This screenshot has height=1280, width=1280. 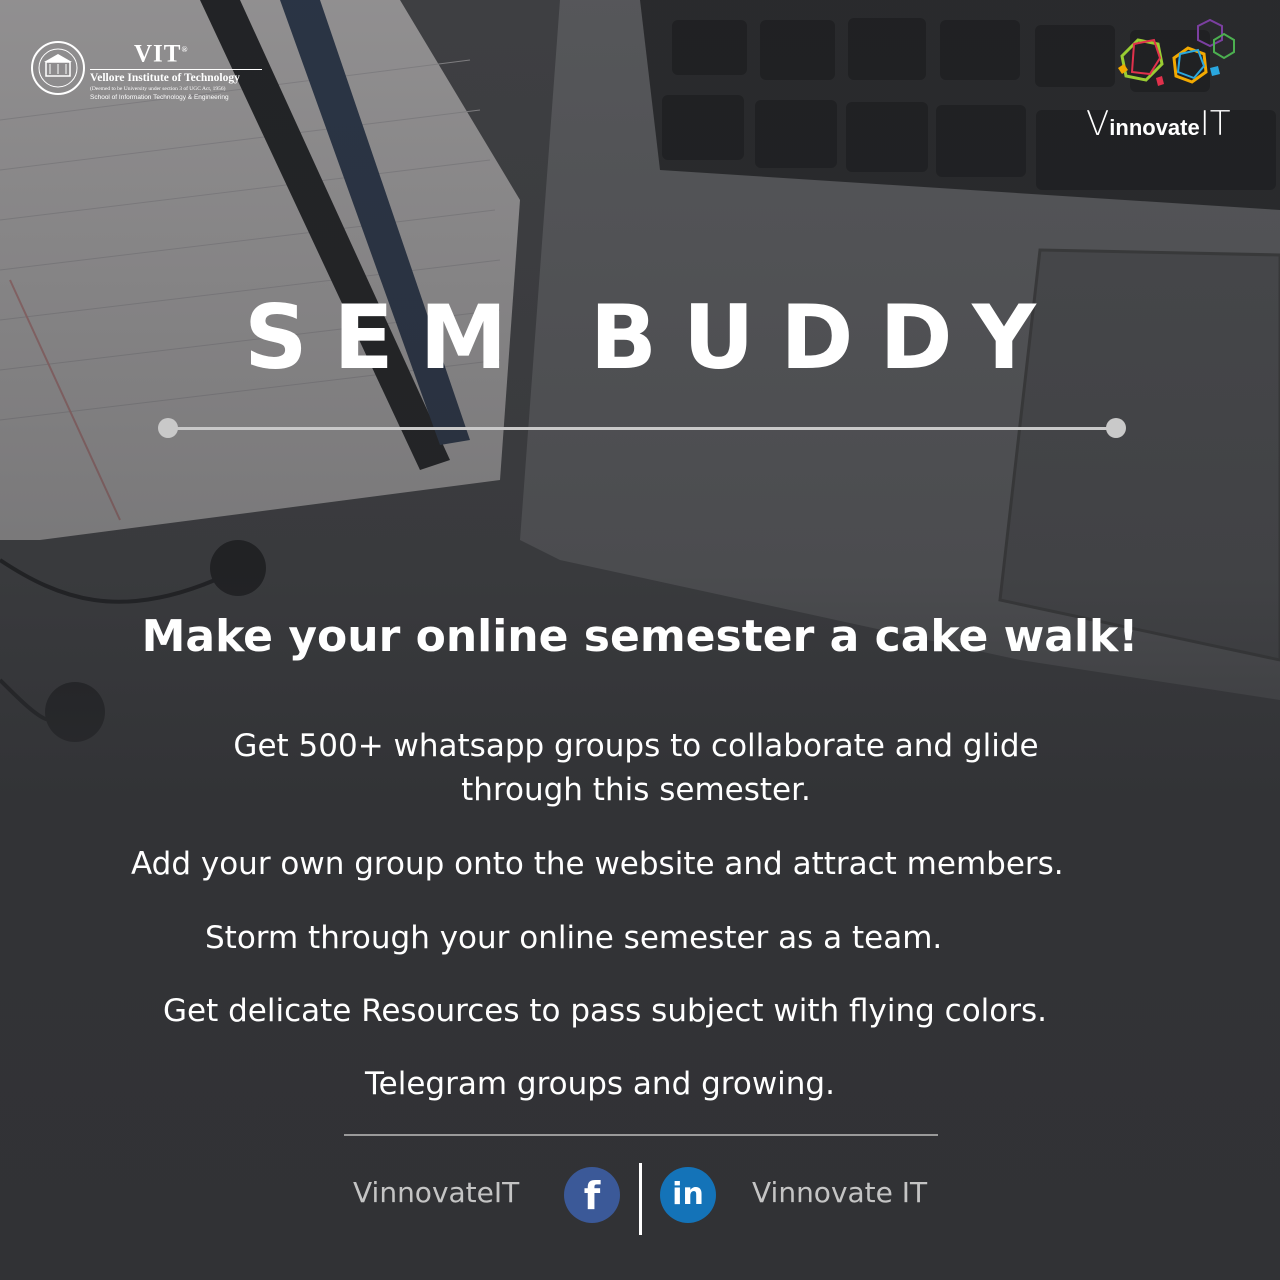 What do you see at coordinates (1158, 124) in the screenshot?
I see `vinnovateit-wordmark: VinnovateIT` at bounding box center [1158, 124].